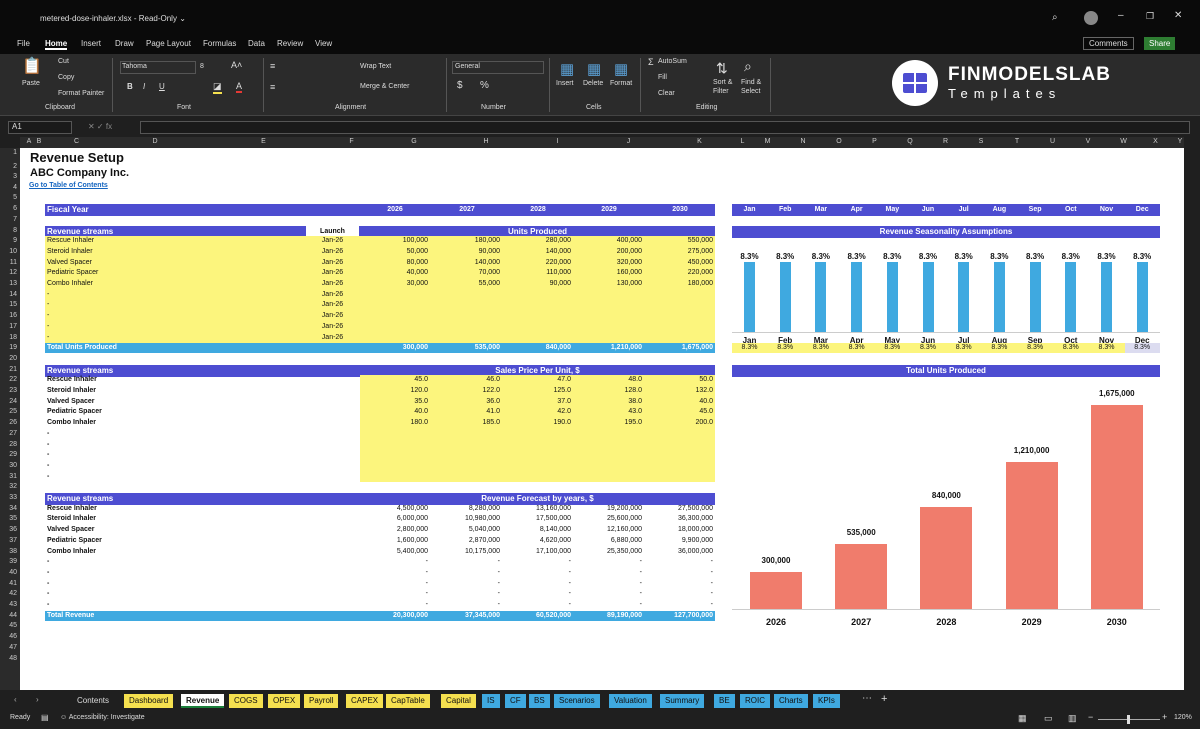  I want to click on percent-icon: %, so click(484, 85).